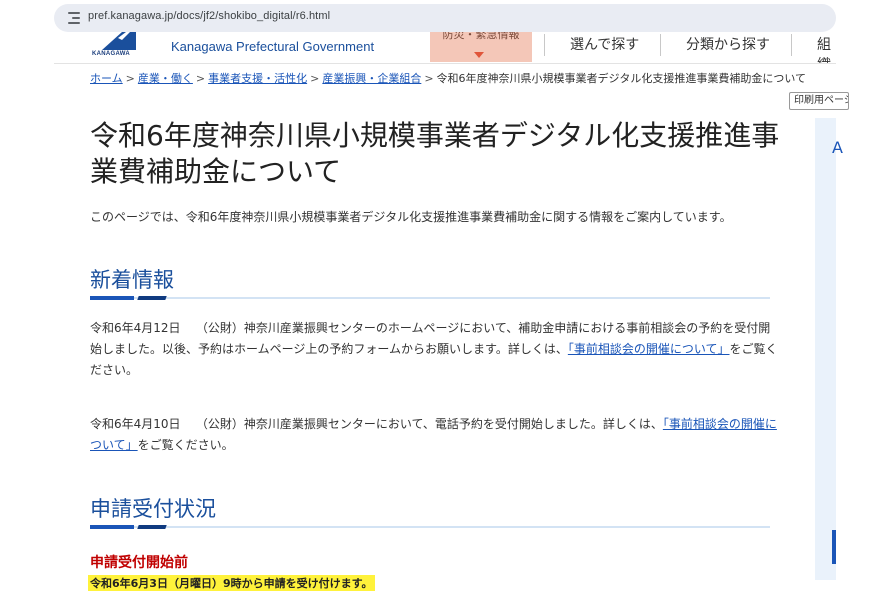 The height and width of the screenshot is (594, 890). Describe the element at coordinates (74, 18) in the screenshot. I see `site-settings-icon` at that location.